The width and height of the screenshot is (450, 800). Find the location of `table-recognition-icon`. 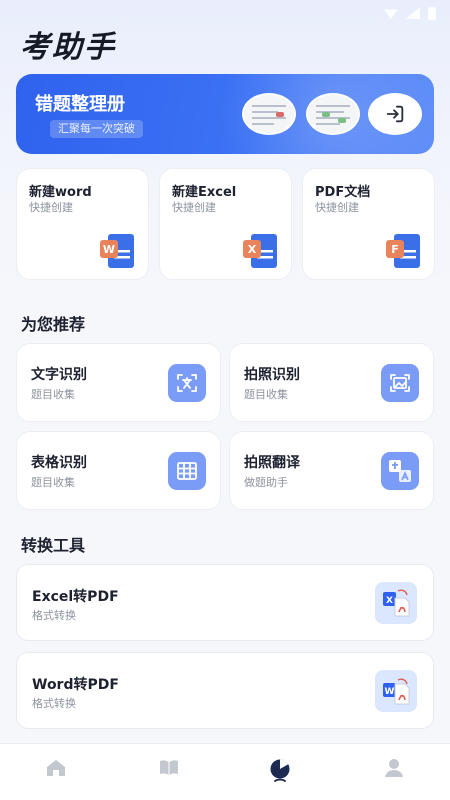

table-recognition-icon is located at coordinates (187, 471).